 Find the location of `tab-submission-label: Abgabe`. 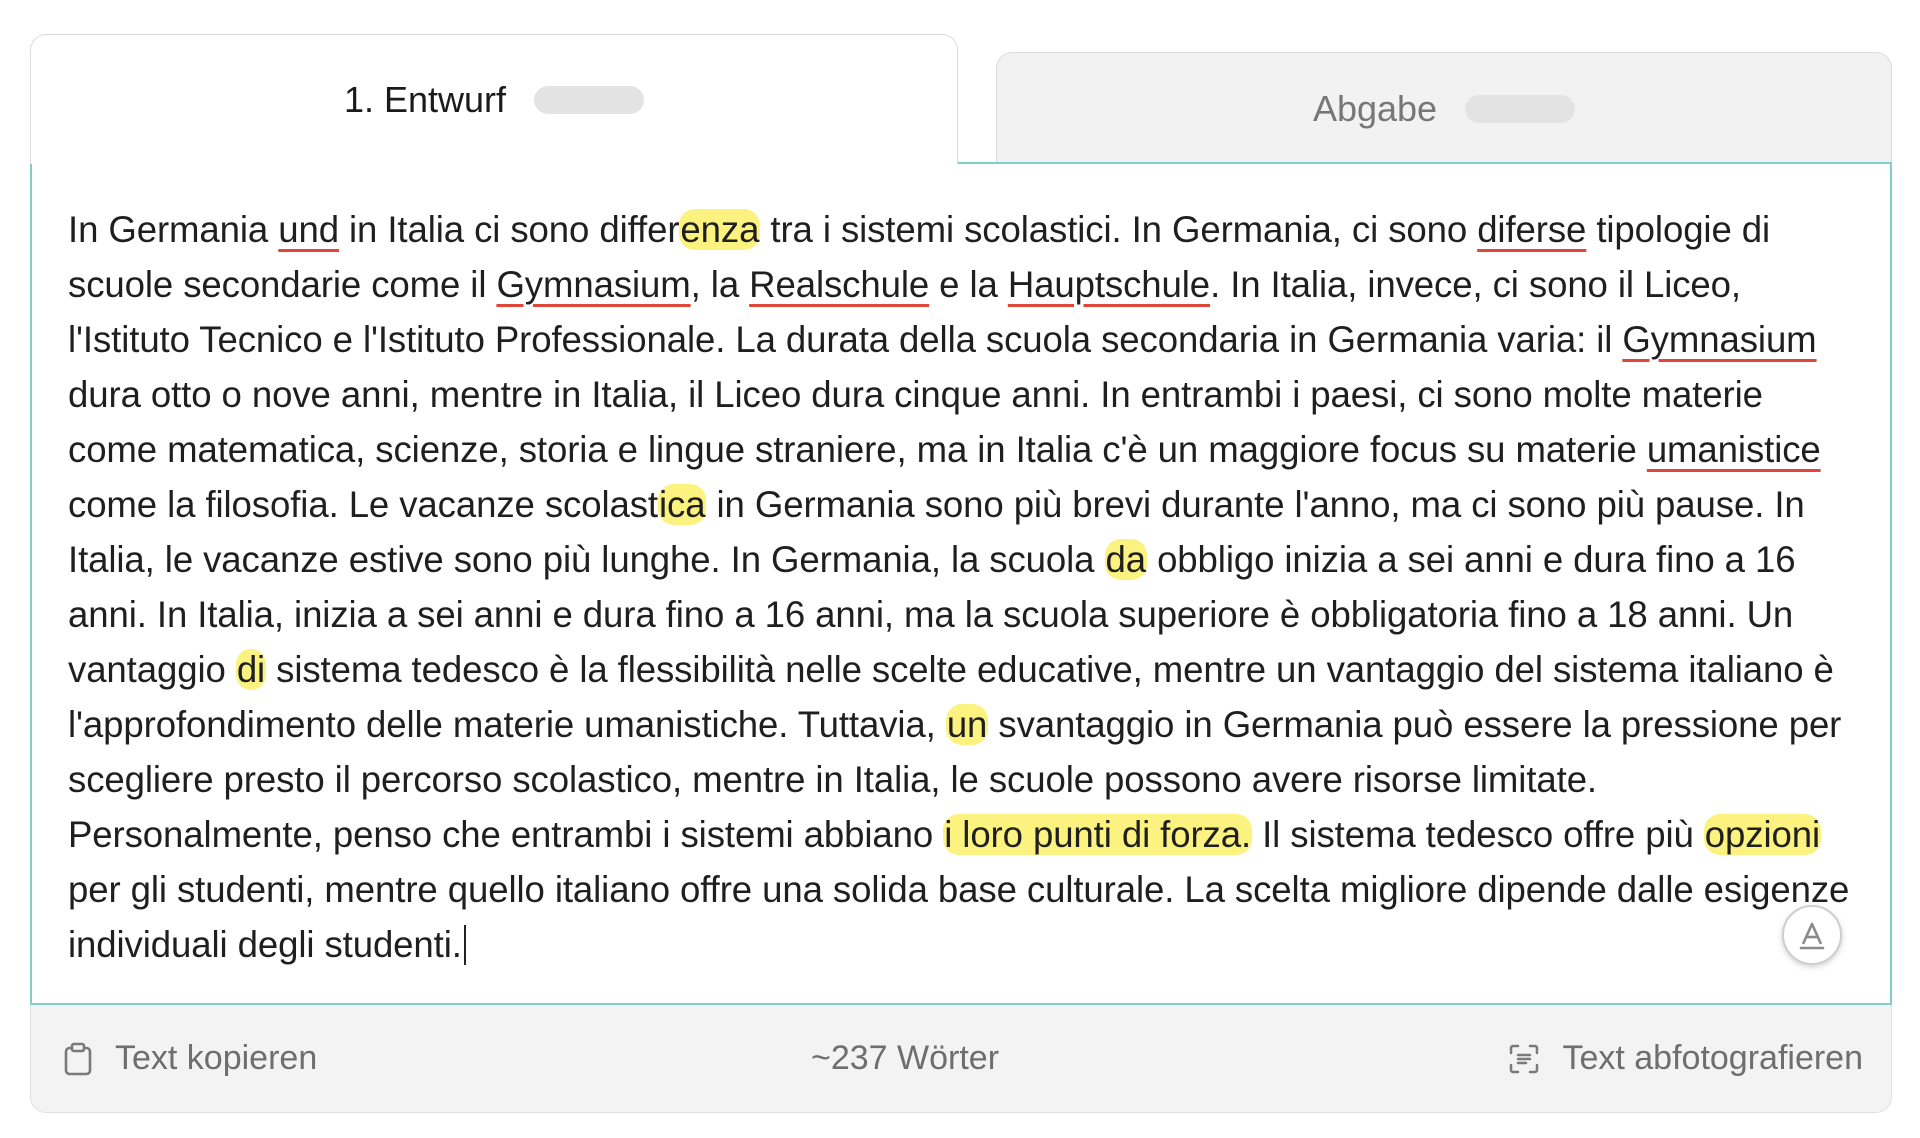

tab-submission-label: Abgabe is located at coordinates (1375, 108).